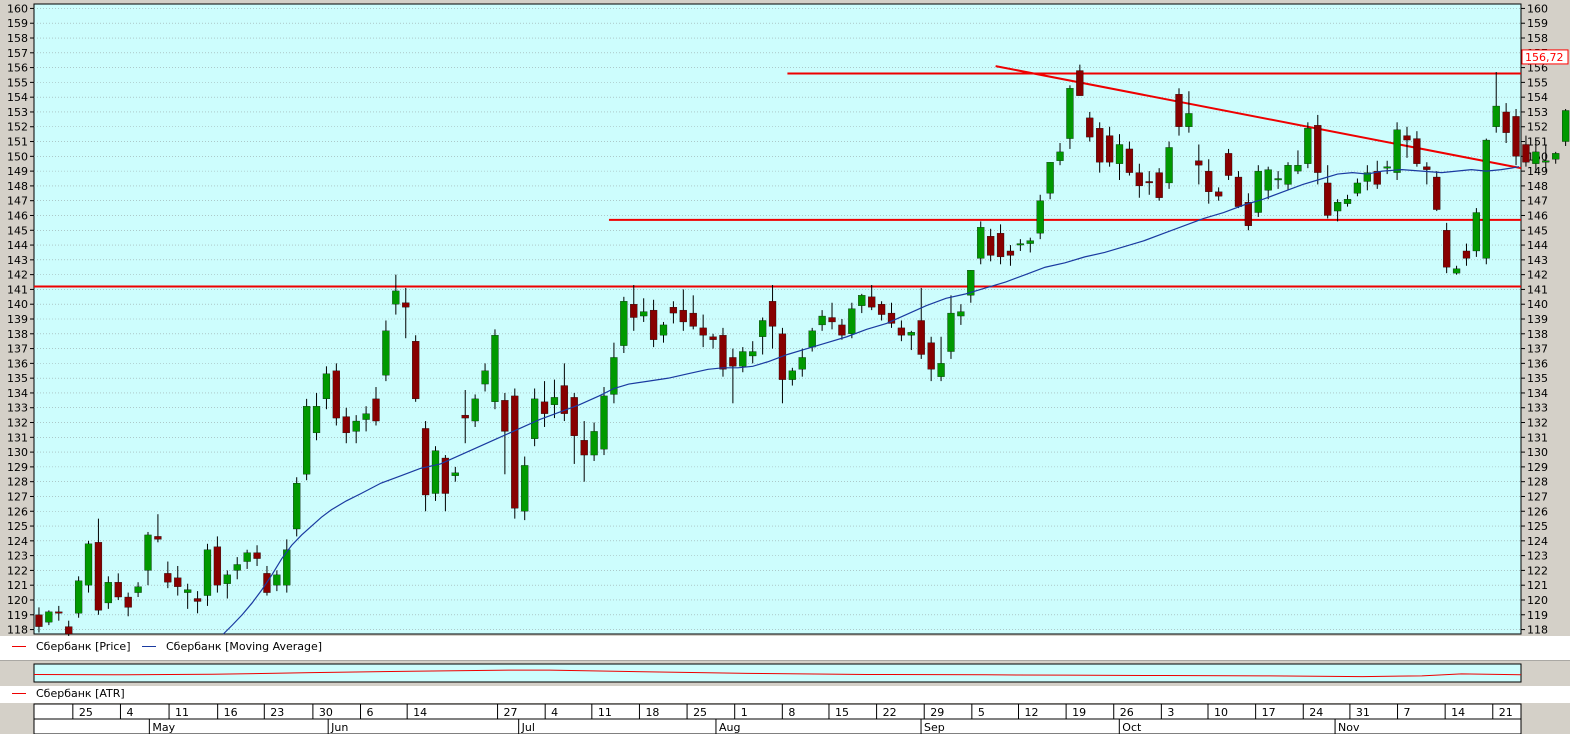 This screenshot has width=1570, height=734. What do you see at coordinates (19, 693) in the screenshot?
I see `legend-atr-swatch` at bounding box center [19, 693].